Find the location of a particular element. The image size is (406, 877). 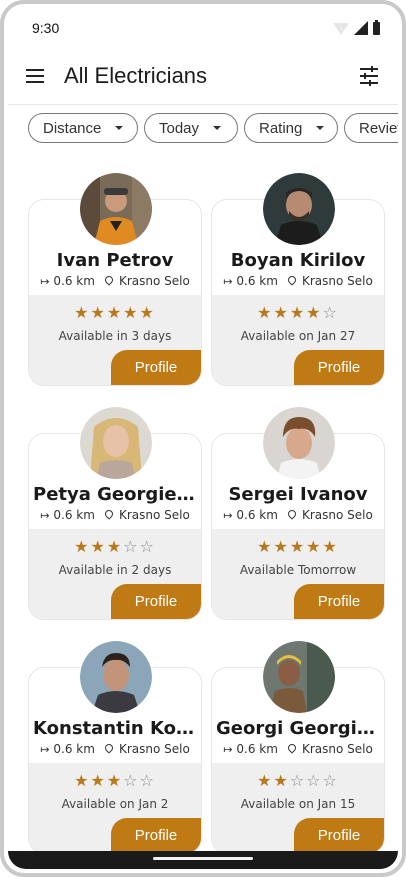

filter-chip-label: Review is located at coordinates (378, 128).